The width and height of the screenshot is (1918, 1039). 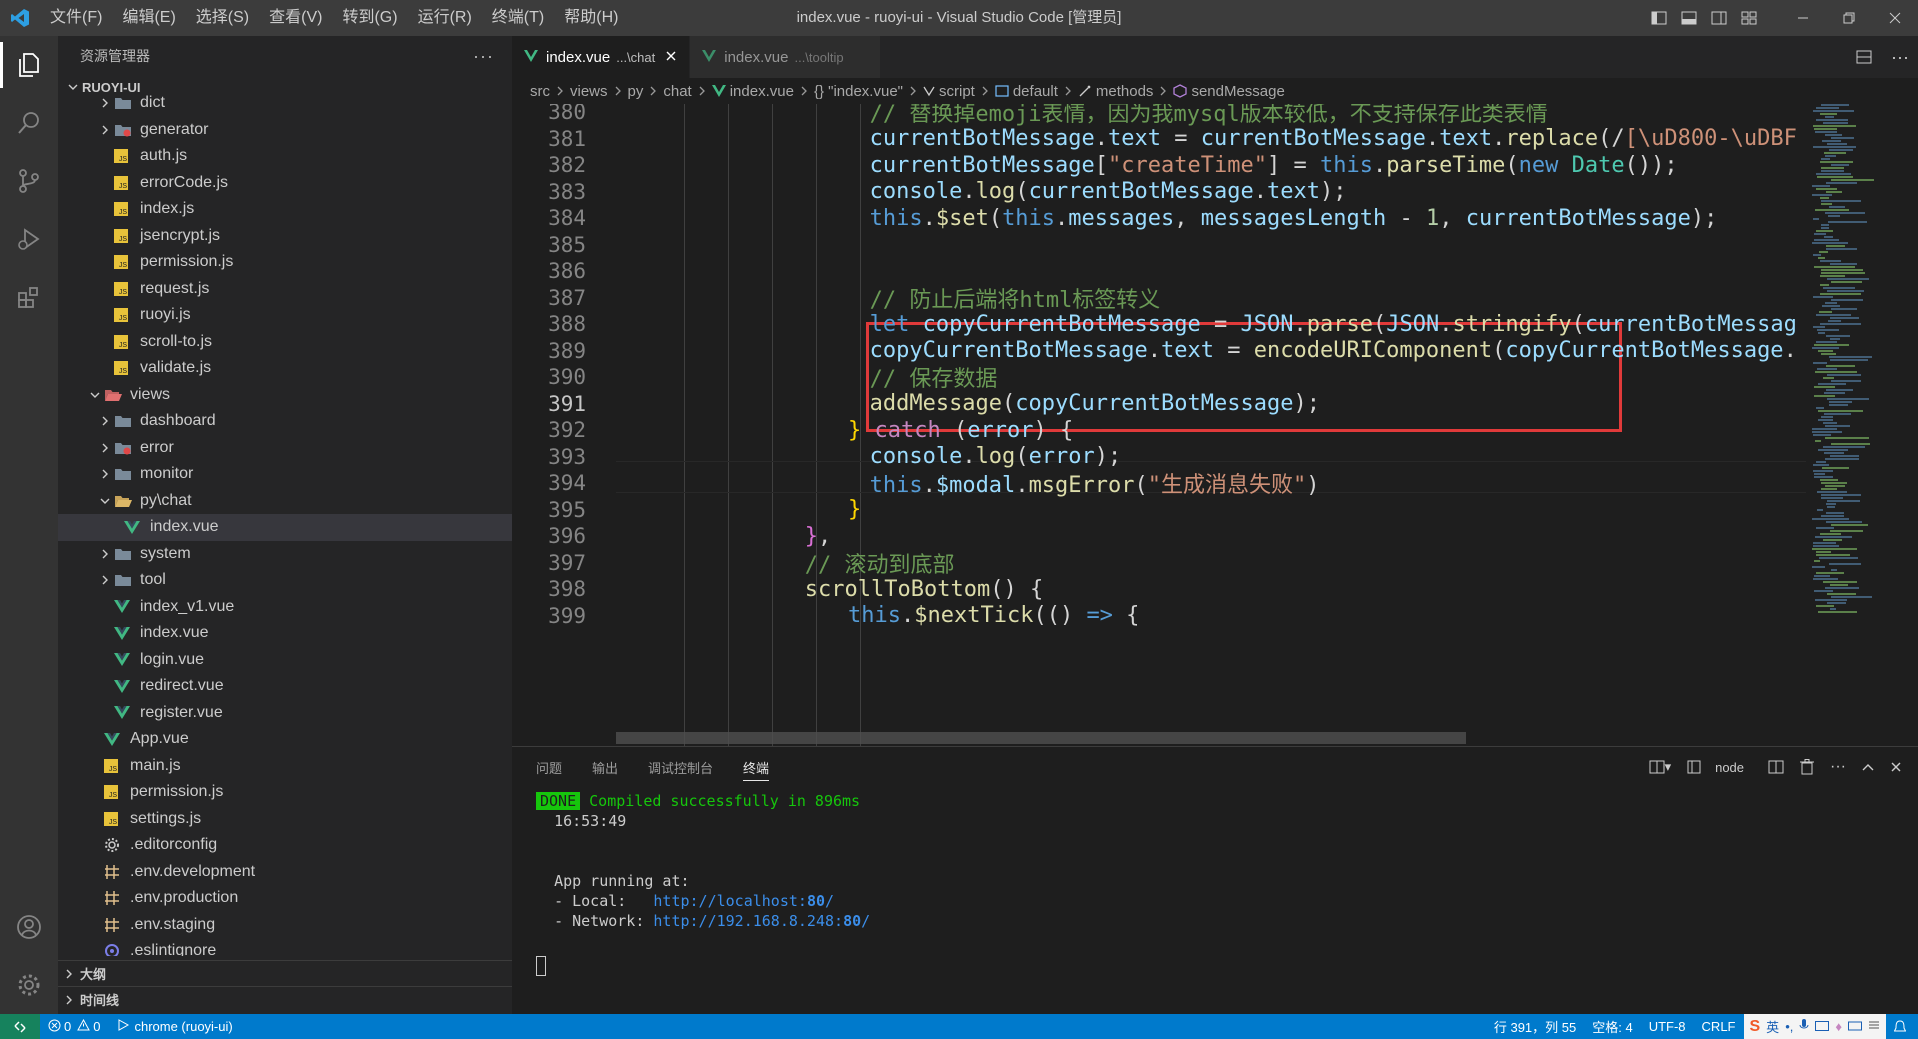 What do you see at coordinates (369, 18) in the screenshot?
I see `menu-item: 转到(G)` at bounding box center [369, 18].